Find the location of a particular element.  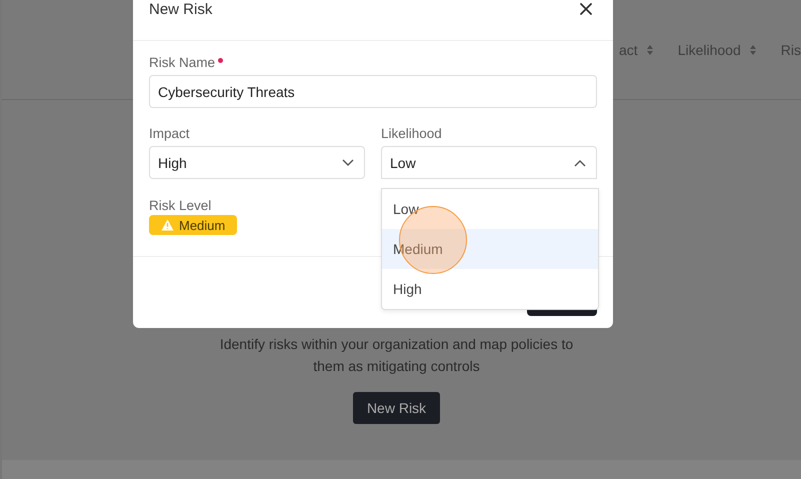

dialog-title: New Risk is located at coordinates (180, 9).